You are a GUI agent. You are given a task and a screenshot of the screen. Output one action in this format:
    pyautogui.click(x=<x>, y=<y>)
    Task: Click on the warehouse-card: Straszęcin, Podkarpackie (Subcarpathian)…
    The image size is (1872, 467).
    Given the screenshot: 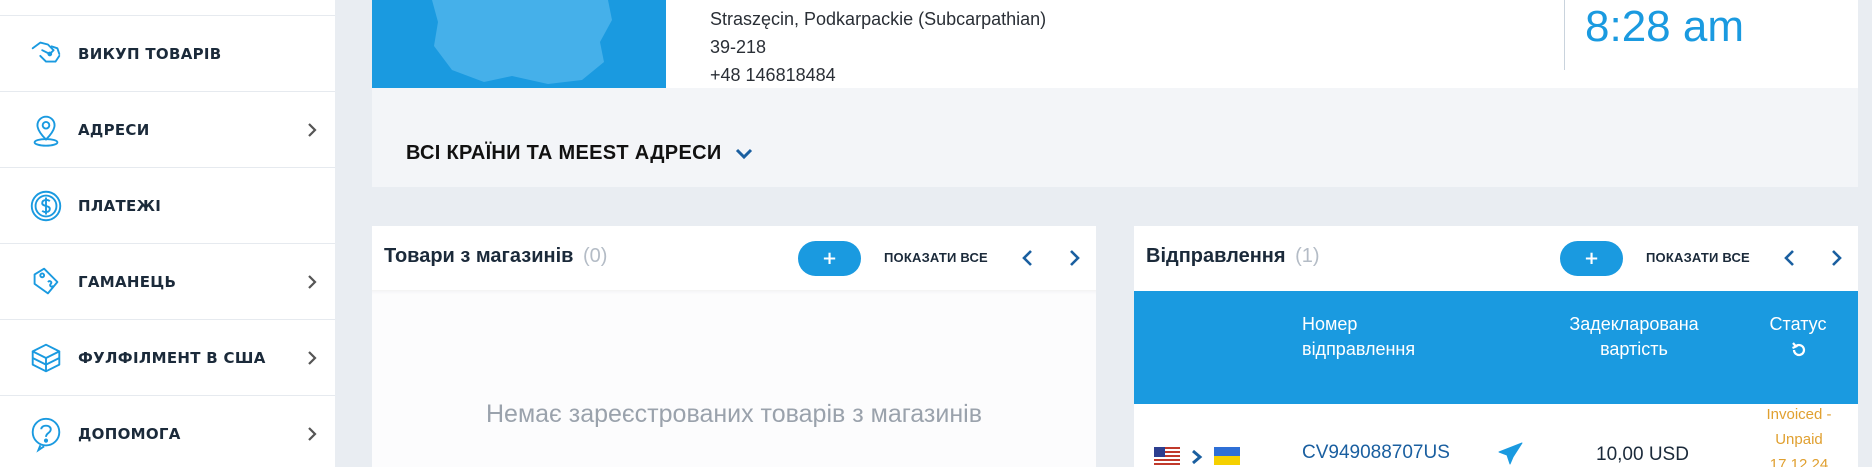 What is the action you would take?
    pyautogui.click(x=1115, y=44)
    